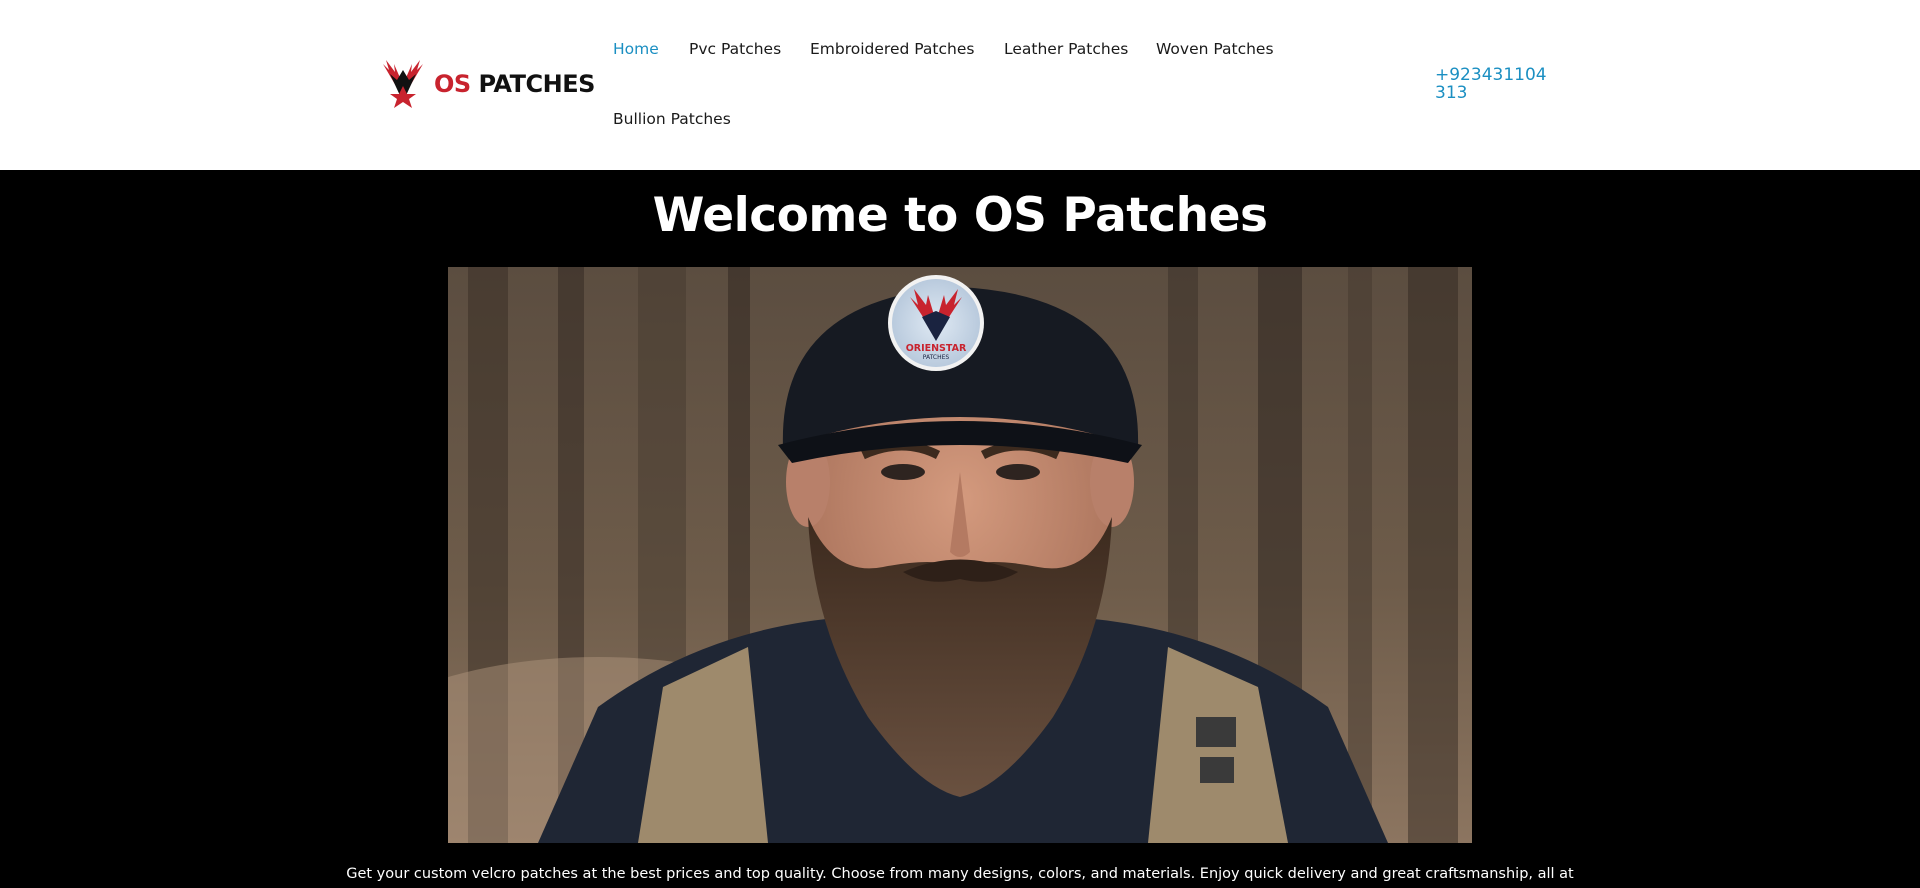 The image size is (1920, 888). I want to click on phone-link: +923431104313, so click(1496, 84).